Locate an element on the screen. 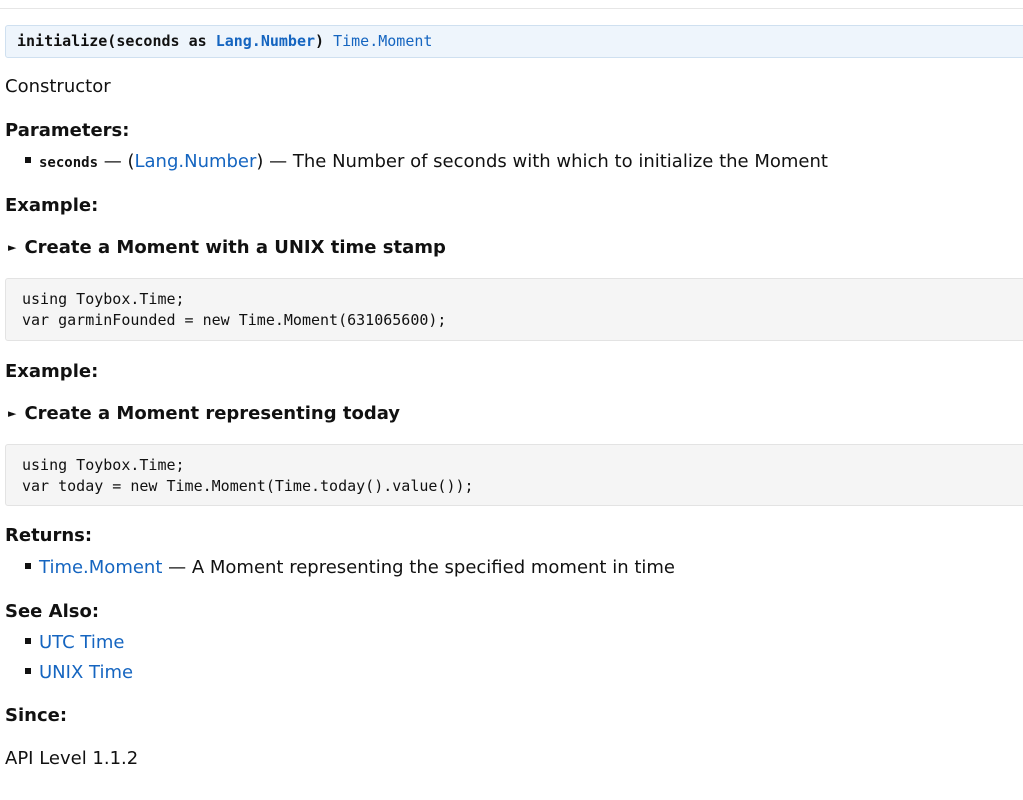  see-also-heading: See Also: is located at coordinates (52, 611).